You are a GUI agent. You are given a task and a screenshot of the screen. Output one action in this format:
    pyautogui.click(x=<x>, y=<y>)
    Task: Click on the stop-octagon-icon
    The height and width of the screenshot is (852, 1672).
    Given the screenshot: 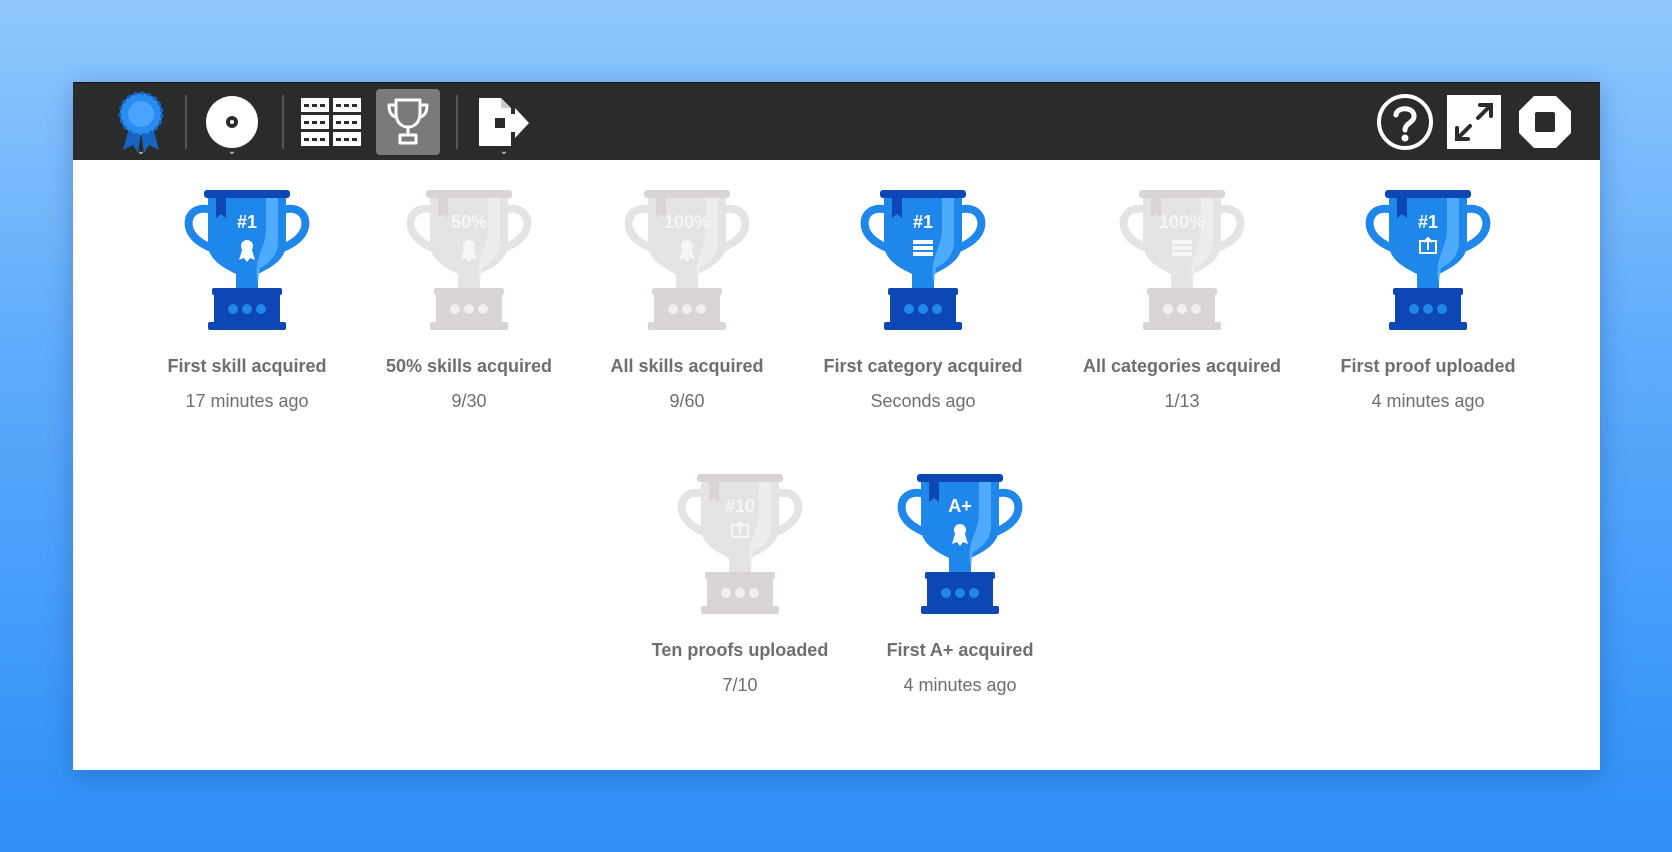 What is the action you would take?
    pyautogui.click(x=1545, y=122)
    